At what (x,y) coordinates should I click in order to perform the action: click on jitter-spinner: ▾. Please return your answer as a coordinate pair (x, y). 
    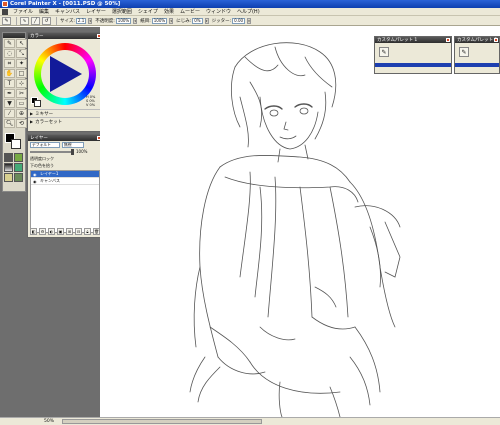
    Looking at the image, I should click on (249, 20).